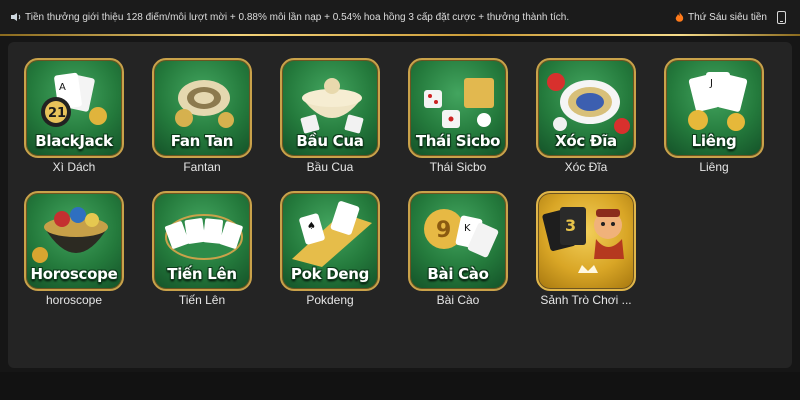 The width and height of the screenshot is (800, 400). I want to click on game-label: Bầu Cua, so click(330, 167).